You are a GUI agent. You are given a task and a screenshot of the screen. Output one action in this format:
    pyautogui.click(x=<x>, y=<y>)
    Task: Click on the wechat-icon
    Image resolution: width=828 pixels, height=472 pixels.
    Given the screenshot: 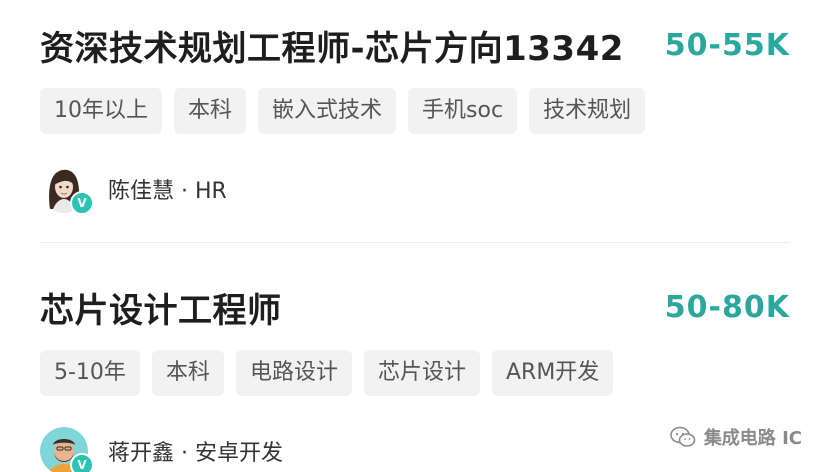 What is the action you would take?
    pyautogui.click(x=683, y=436)
    